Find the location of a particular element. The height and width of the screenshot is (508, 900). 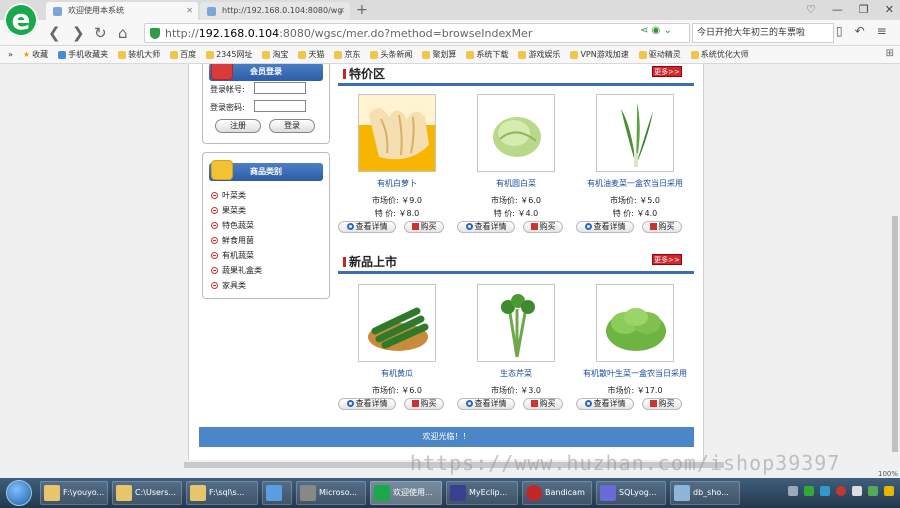

undo-icon: ↶ is located at coordinates (860, 31).